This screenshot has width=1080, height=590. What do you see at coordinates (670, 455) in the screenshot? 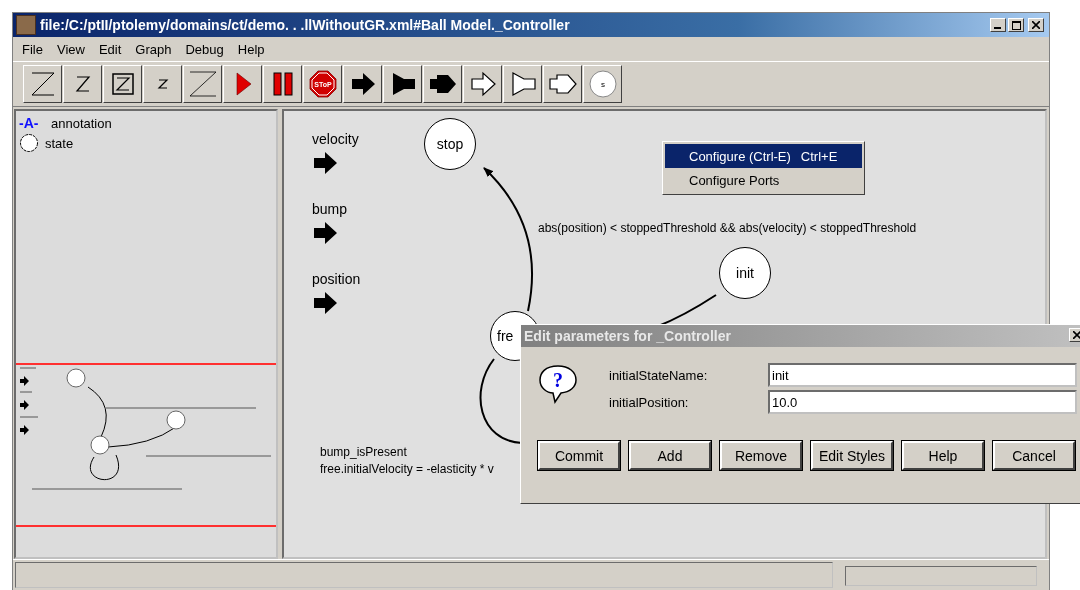
I see `dialog-button: Add` at bounding box center [670, 455].